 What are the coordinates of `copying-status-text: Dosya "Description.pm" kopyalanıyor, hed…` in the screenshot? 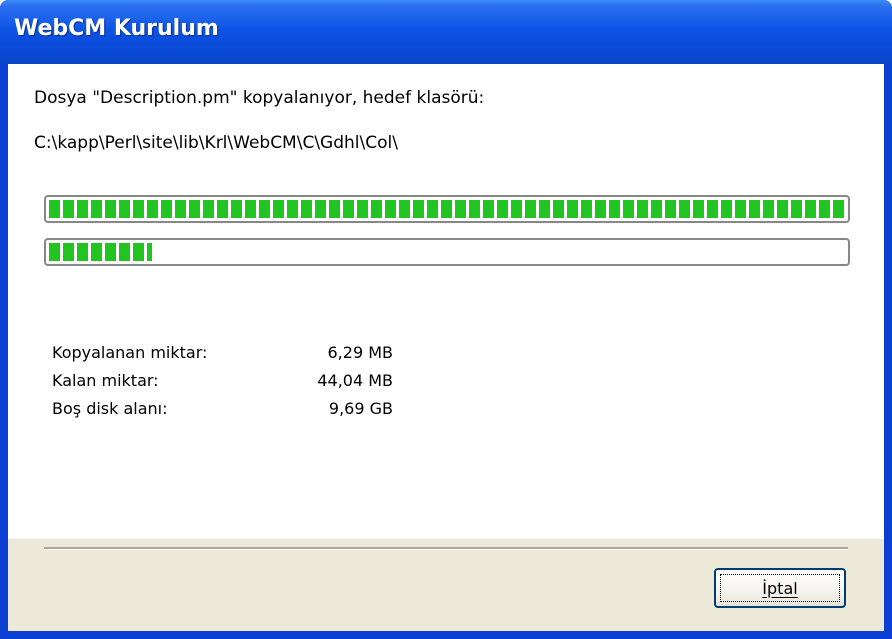 It's located at (259, 98).